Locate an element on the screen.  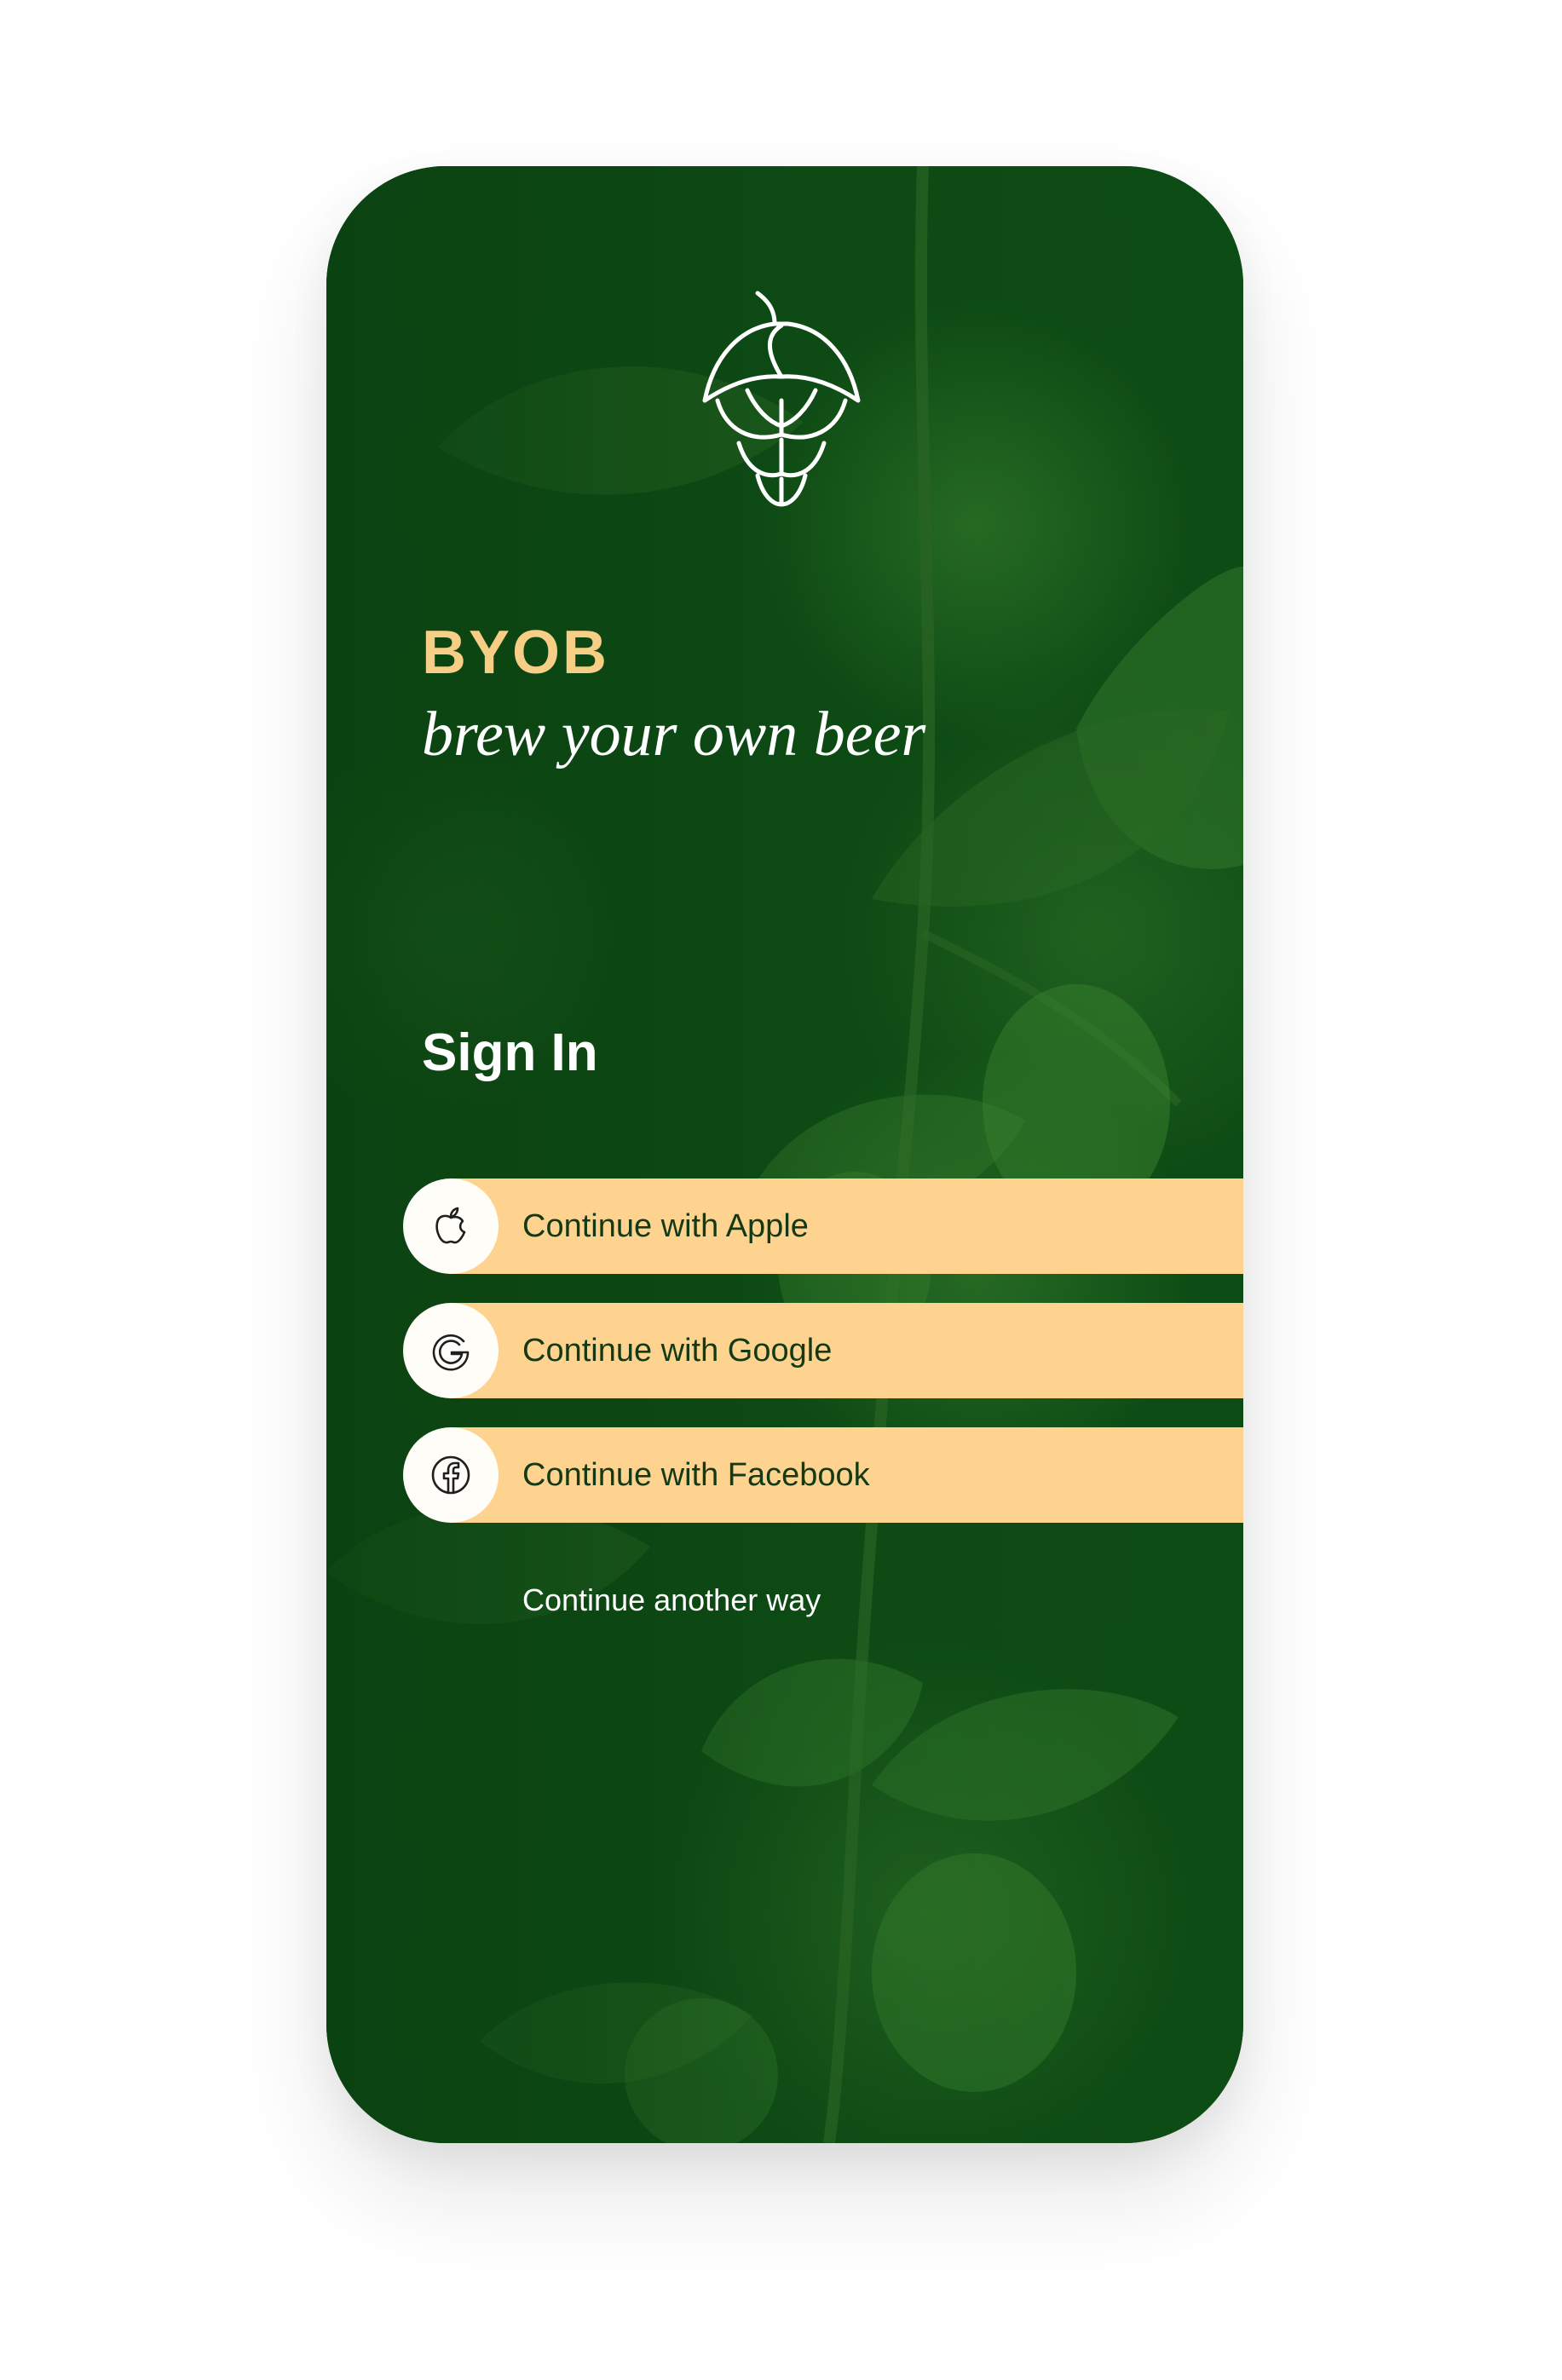
google-icon-badge is located at coordinates (451, 1350).